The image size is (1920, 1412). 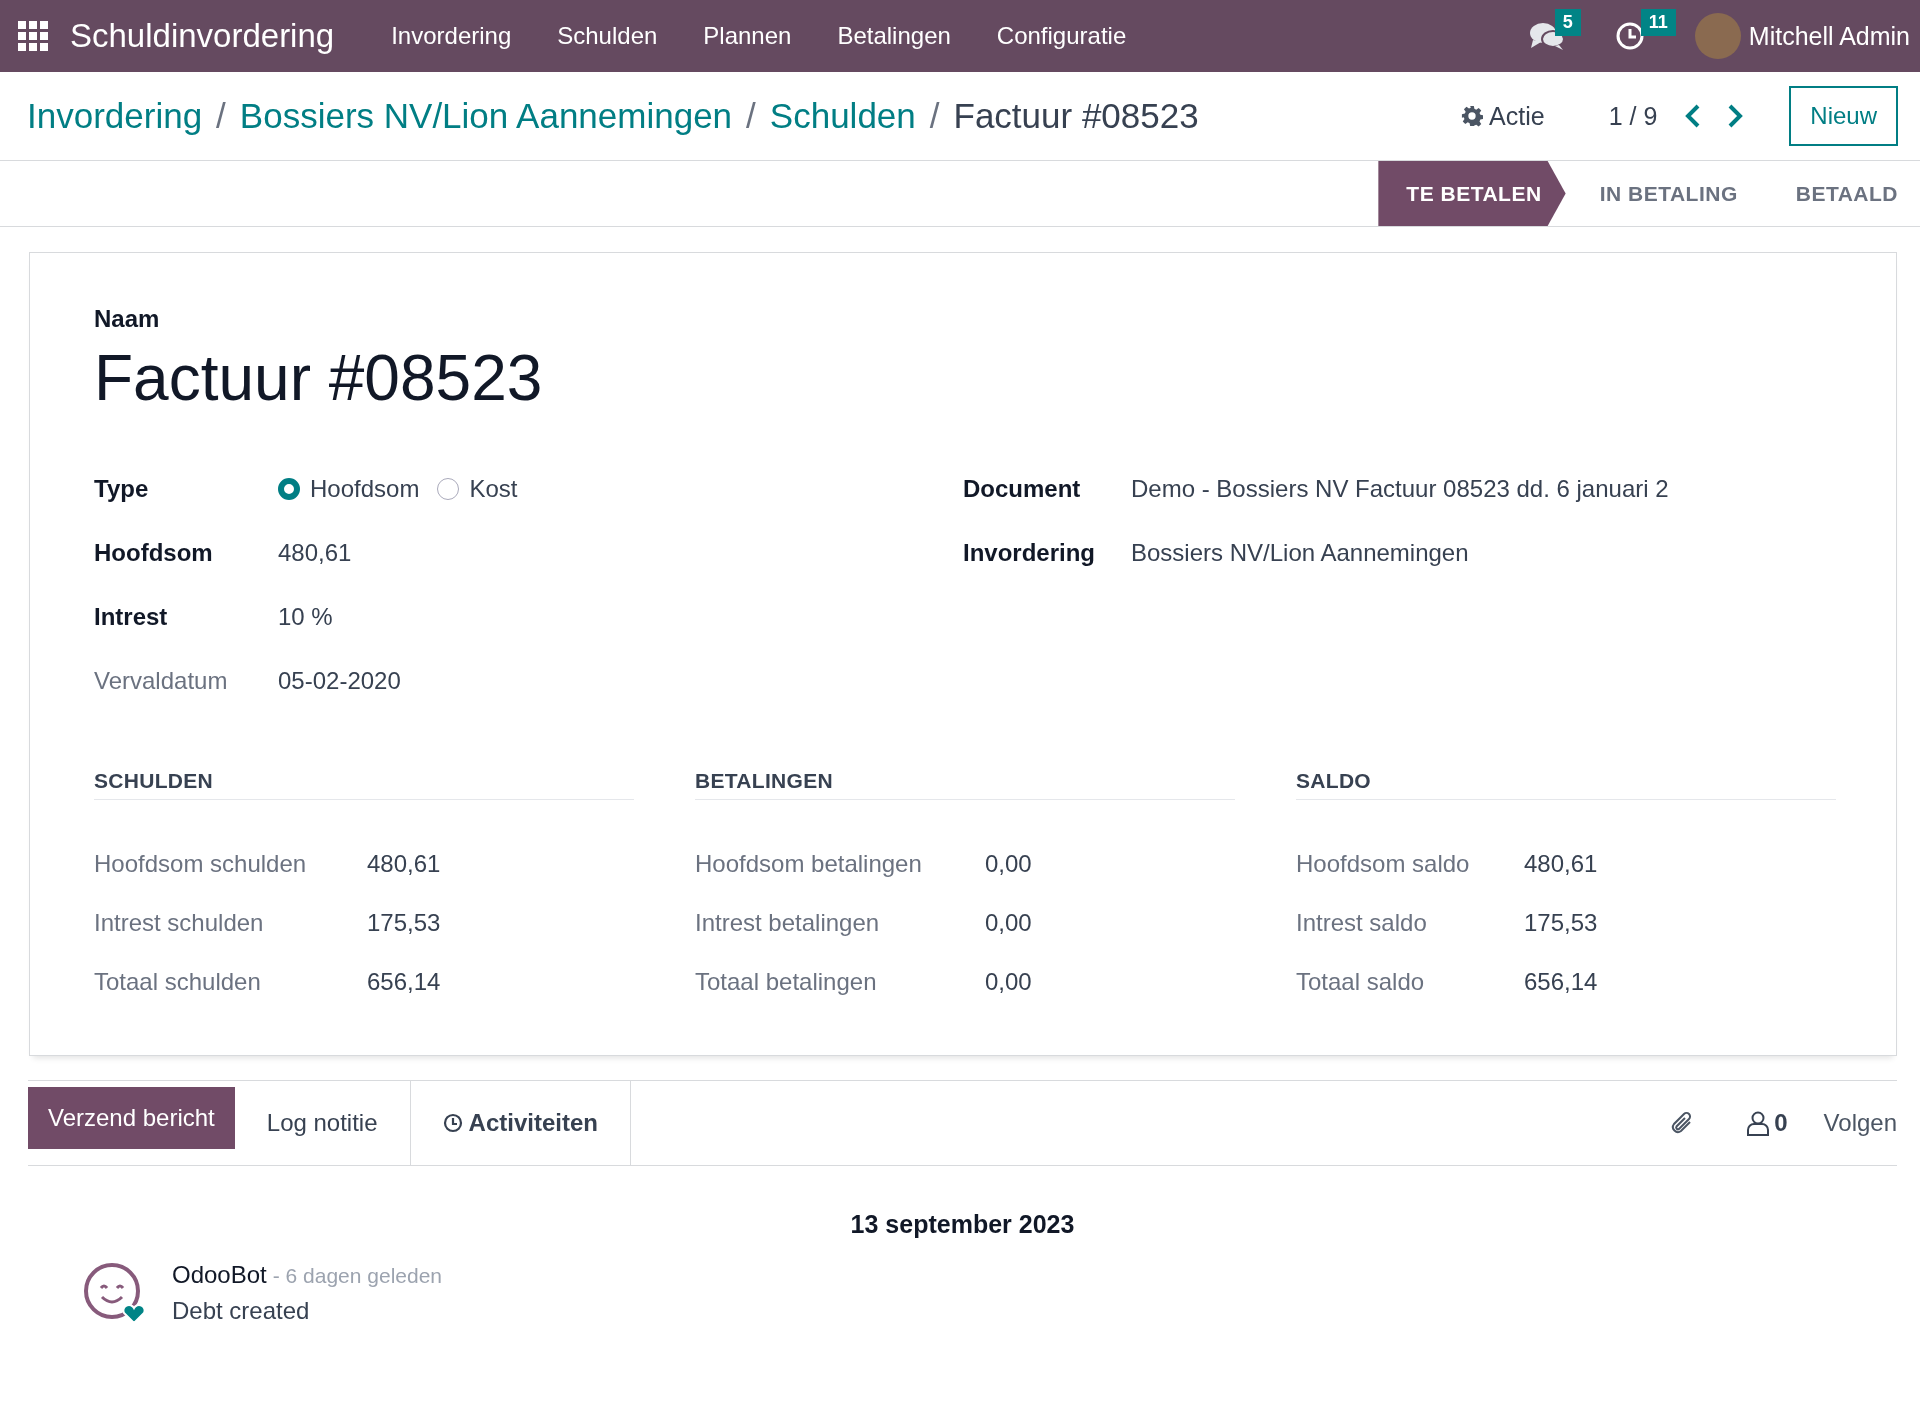 What do you see at coordinates (1300, 553) in the screenshot?
I see `field-value: Bossiers NV/Lion Aannemingen` at bounding box center [1300, 553].